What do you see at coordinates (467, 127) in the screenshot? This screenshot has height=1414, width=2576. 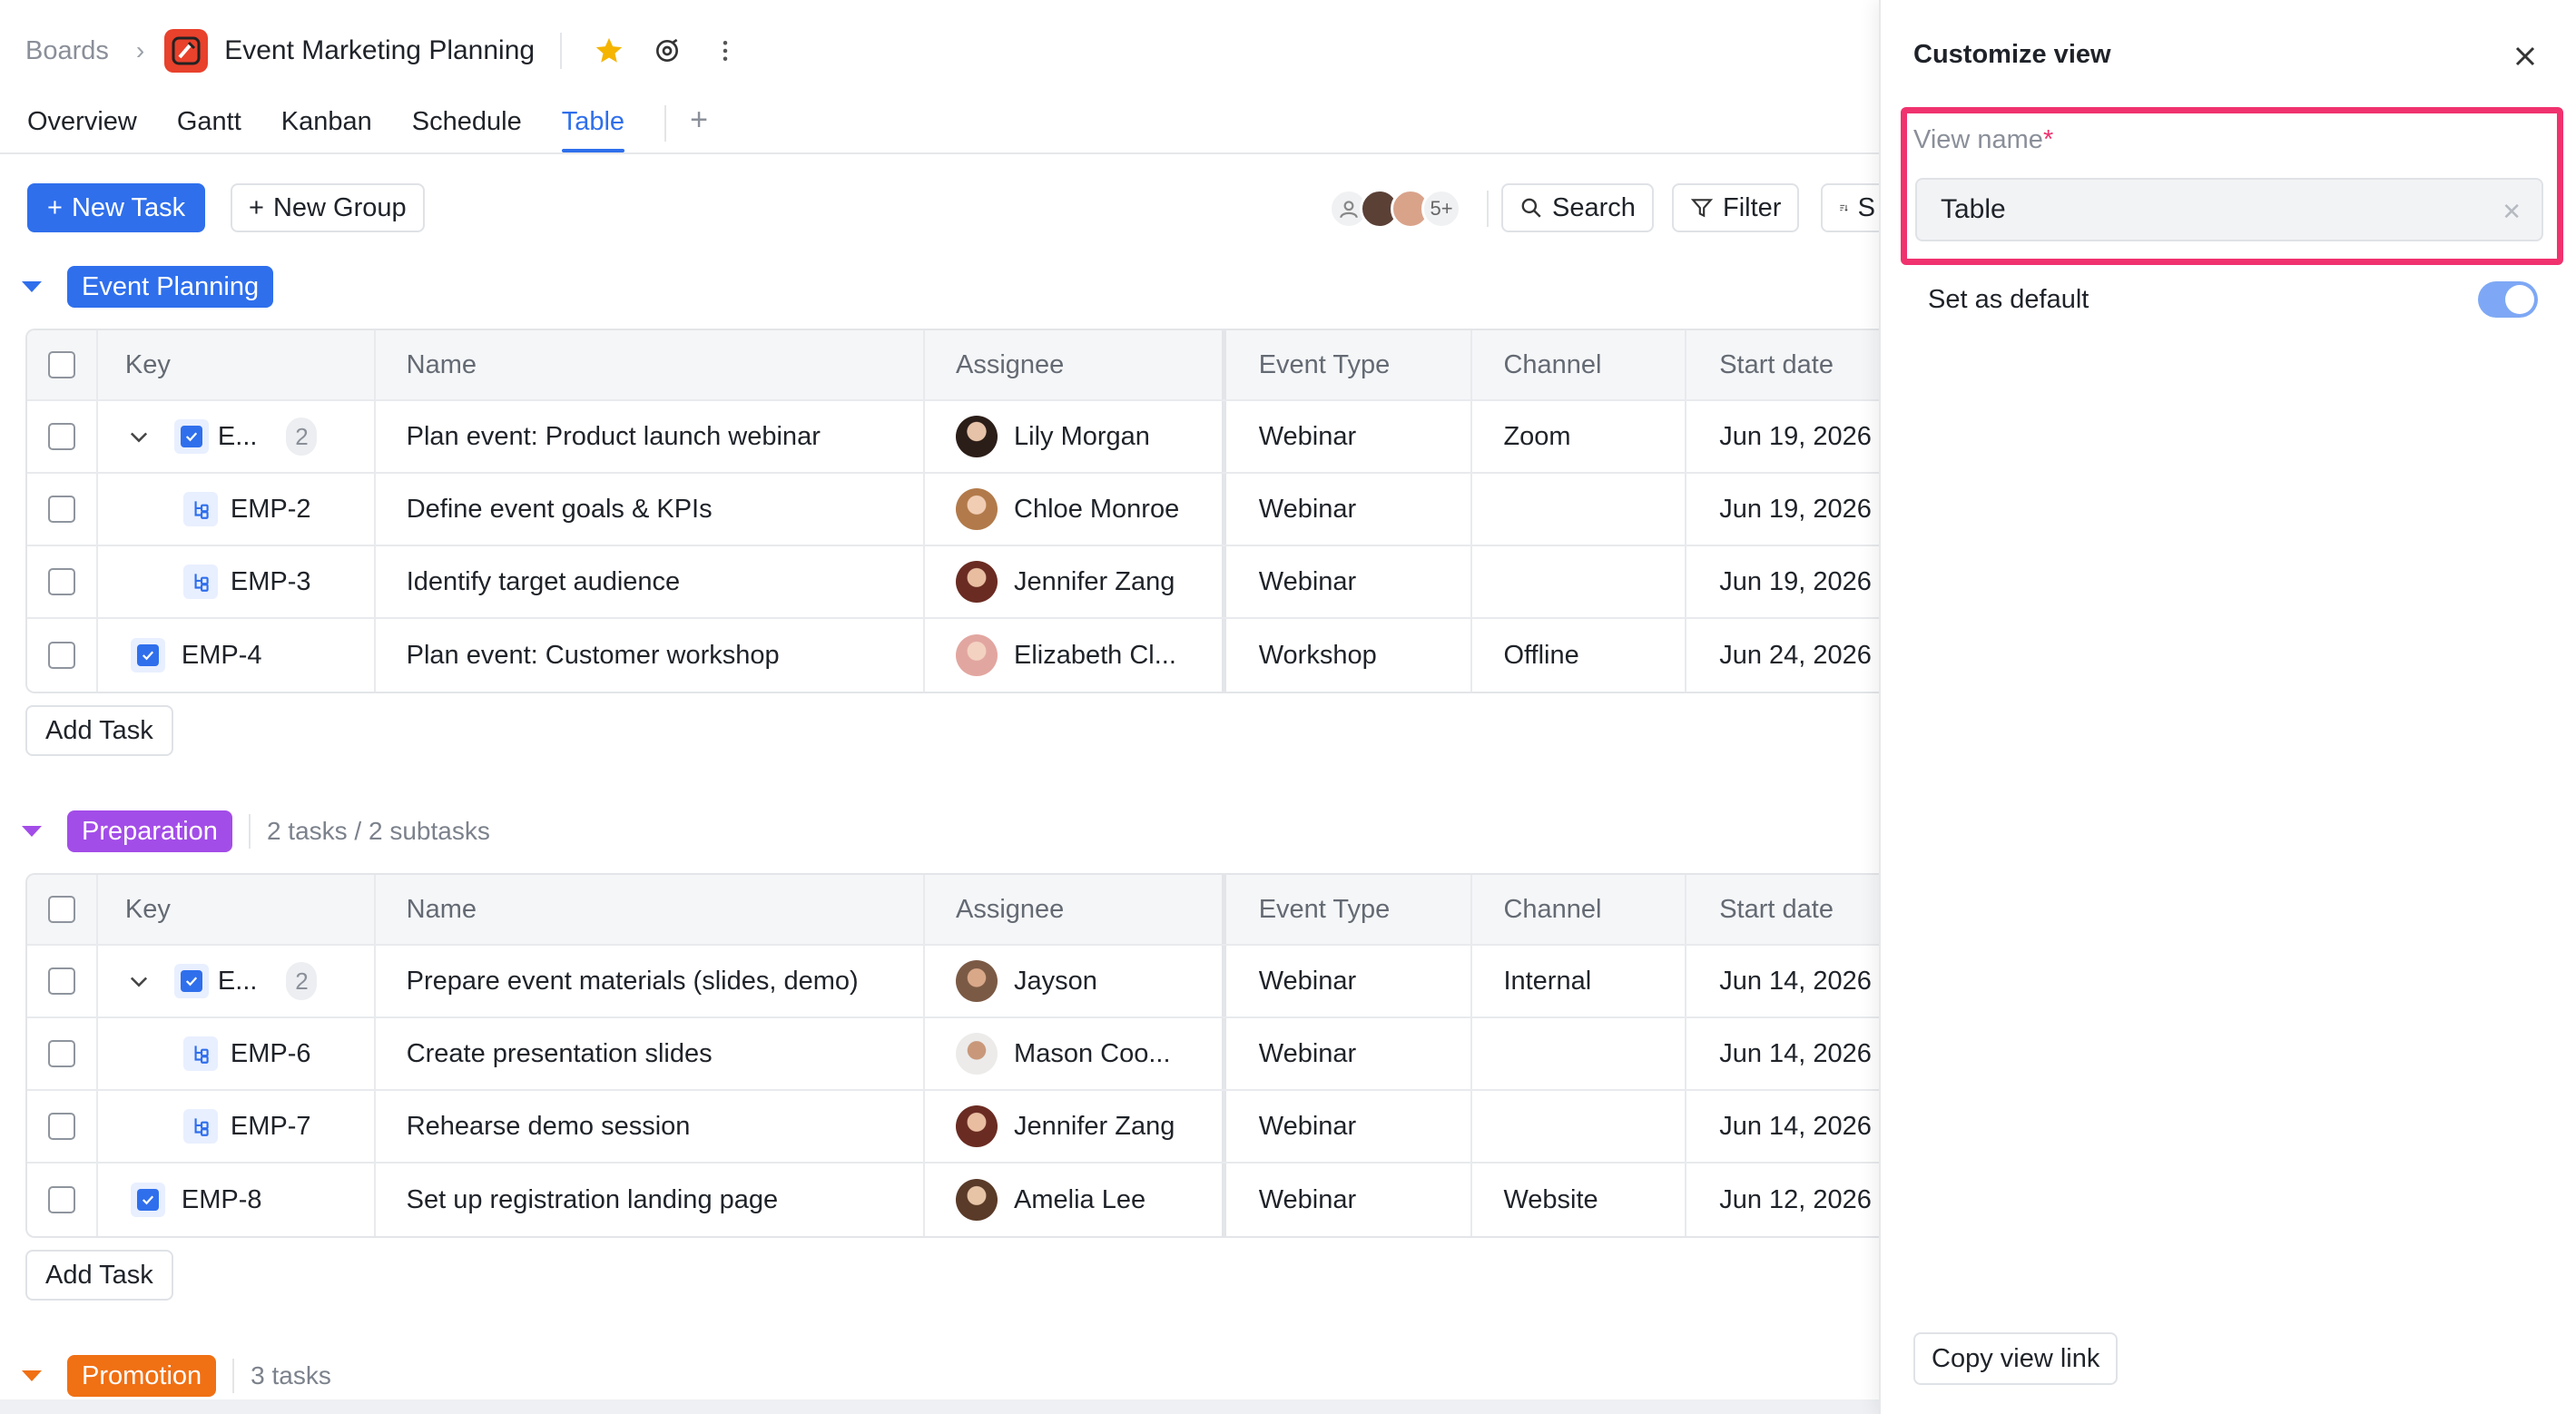 I see `tab-schedule: Schedule` at bounding box center [467, 127].